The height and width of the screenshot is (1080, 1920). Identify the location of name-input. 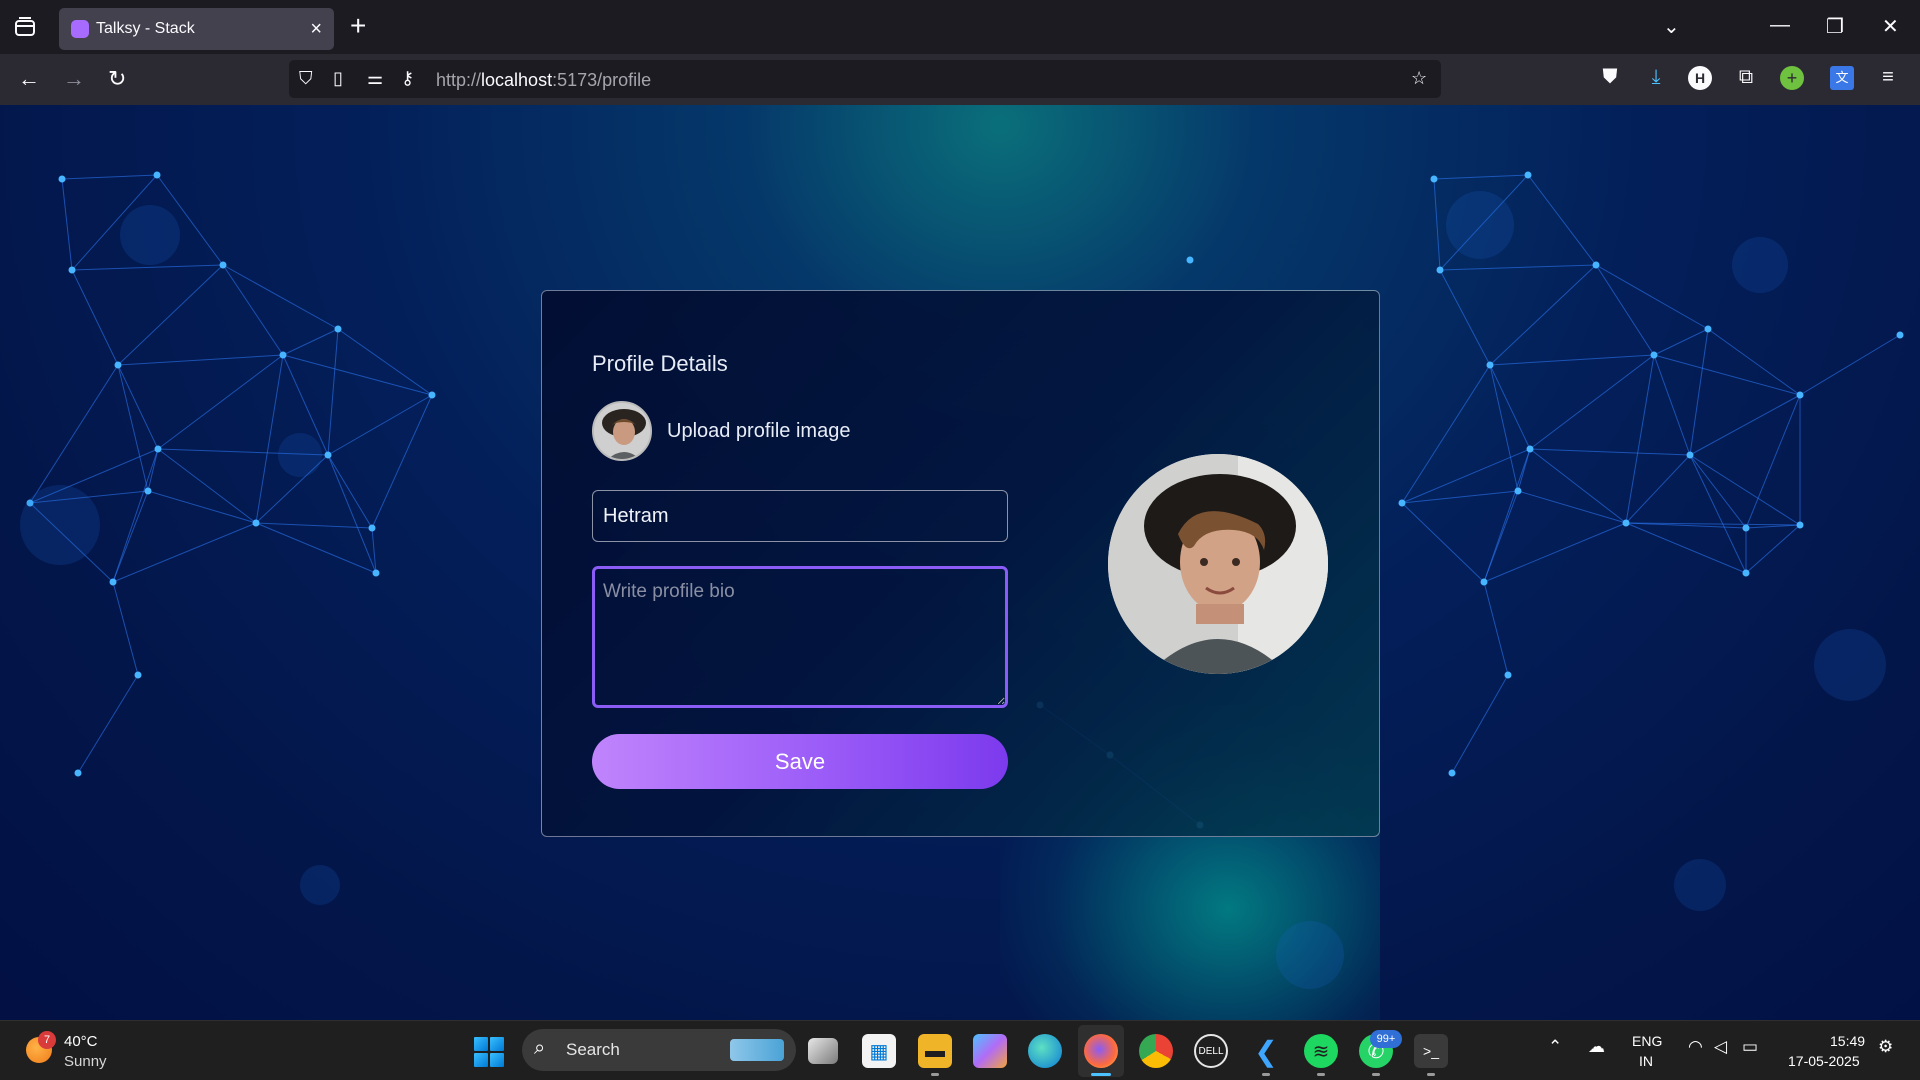
(800, 516).